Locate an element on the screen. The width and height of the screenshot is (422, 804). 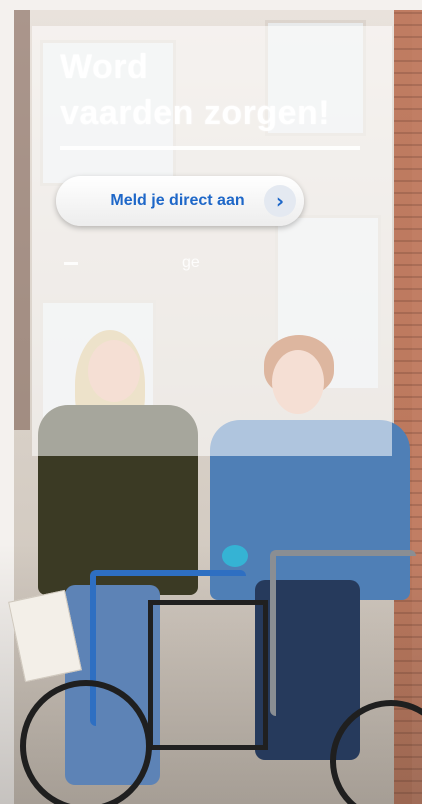
bike-frame is located at coordinates (343, 633).